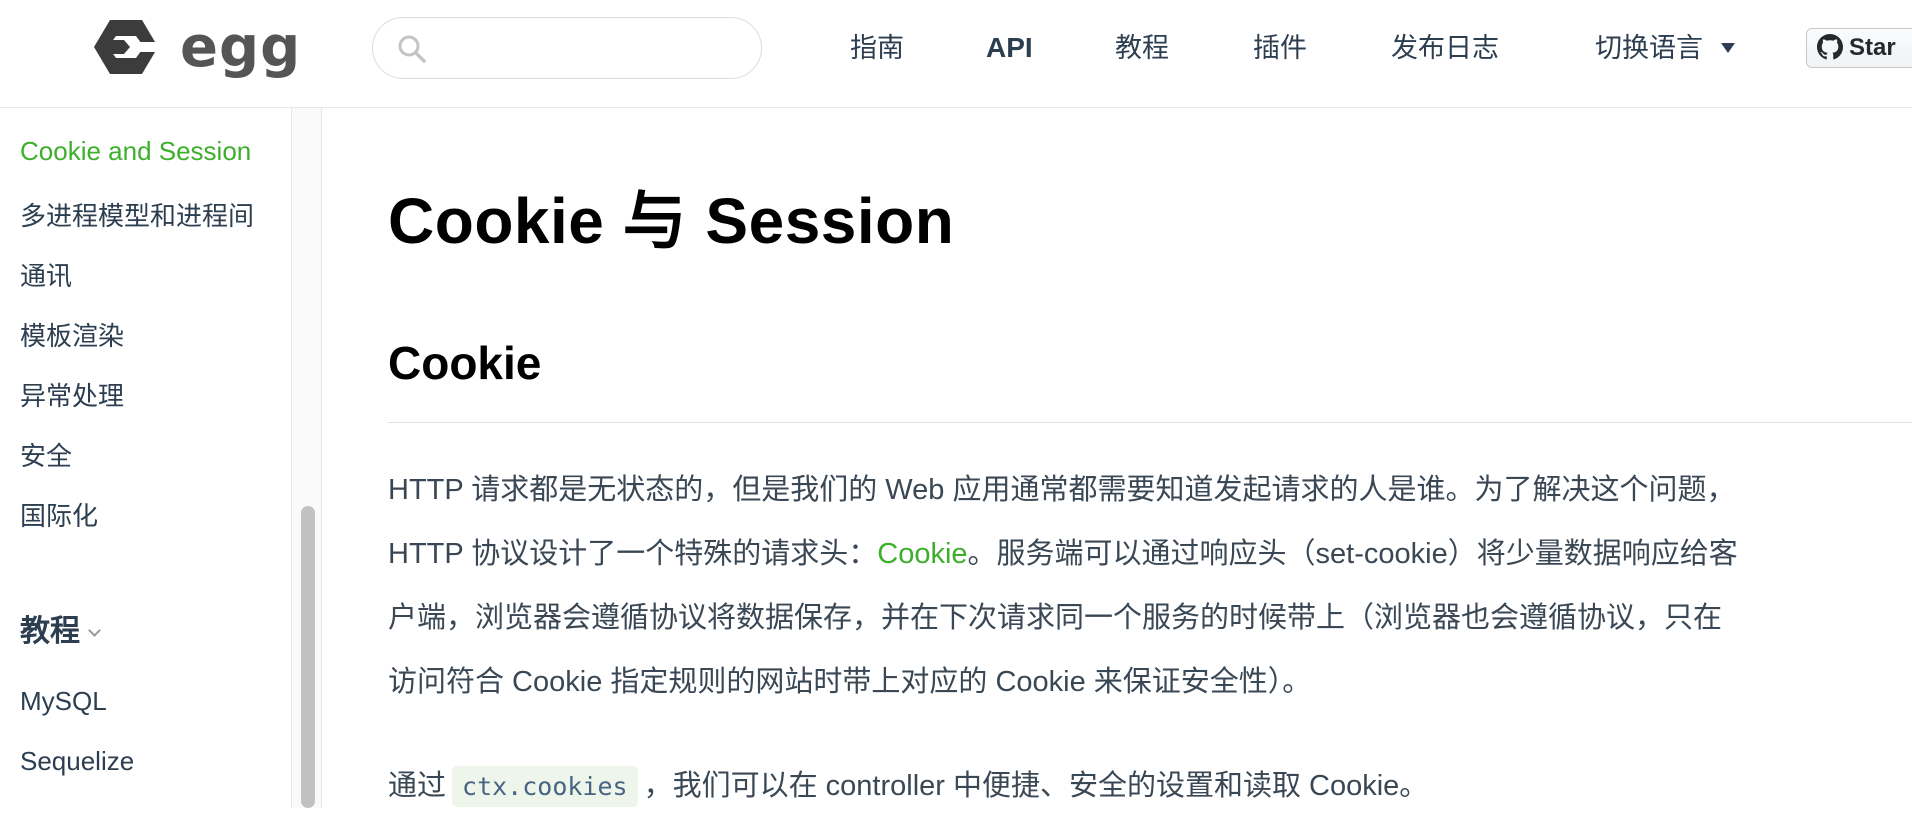  What do you see at coordinates (465, 363) in the screenshot?
I see `section-heading-cookie: Cookie` at bounding box center [465, 363].